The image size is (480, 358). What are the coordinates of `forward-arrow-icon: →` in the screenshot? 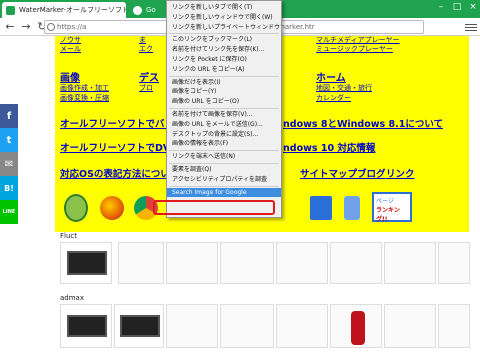 It's located at (26, 27).